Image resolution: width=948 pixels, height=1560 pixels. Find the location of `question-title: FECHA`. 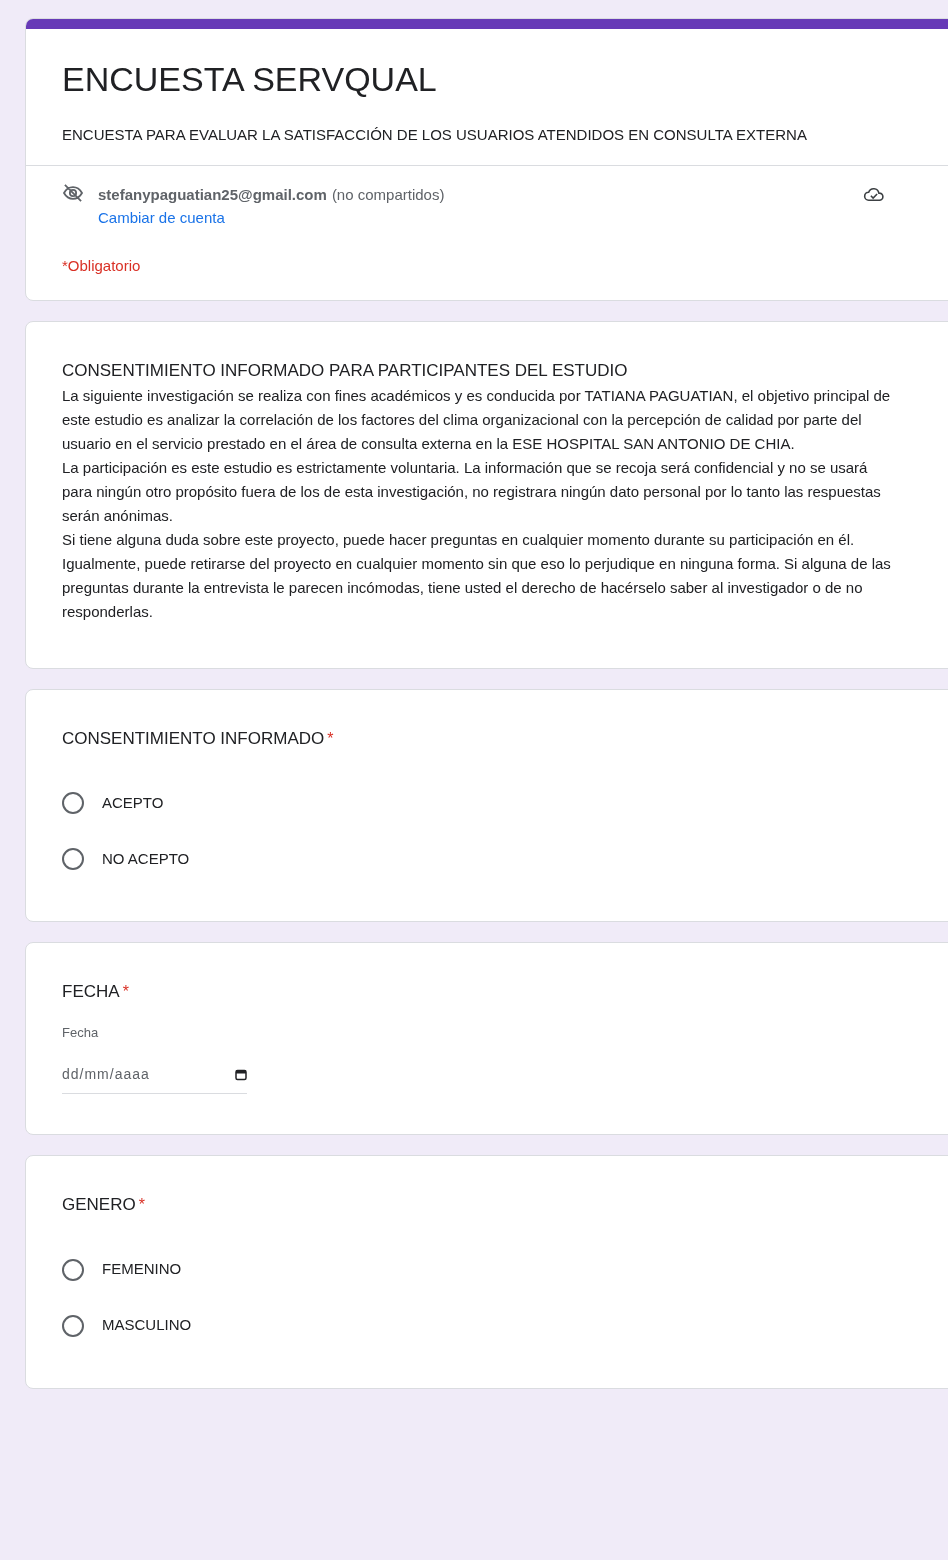

question-title: FECHA is located at coordinates (91, 992).